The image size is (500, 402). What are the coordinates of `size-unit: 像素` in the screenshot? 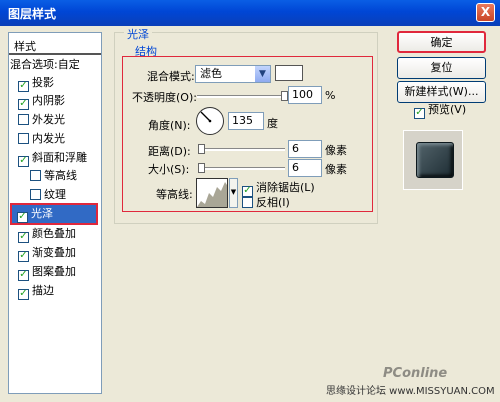 It's located at (336, 169).